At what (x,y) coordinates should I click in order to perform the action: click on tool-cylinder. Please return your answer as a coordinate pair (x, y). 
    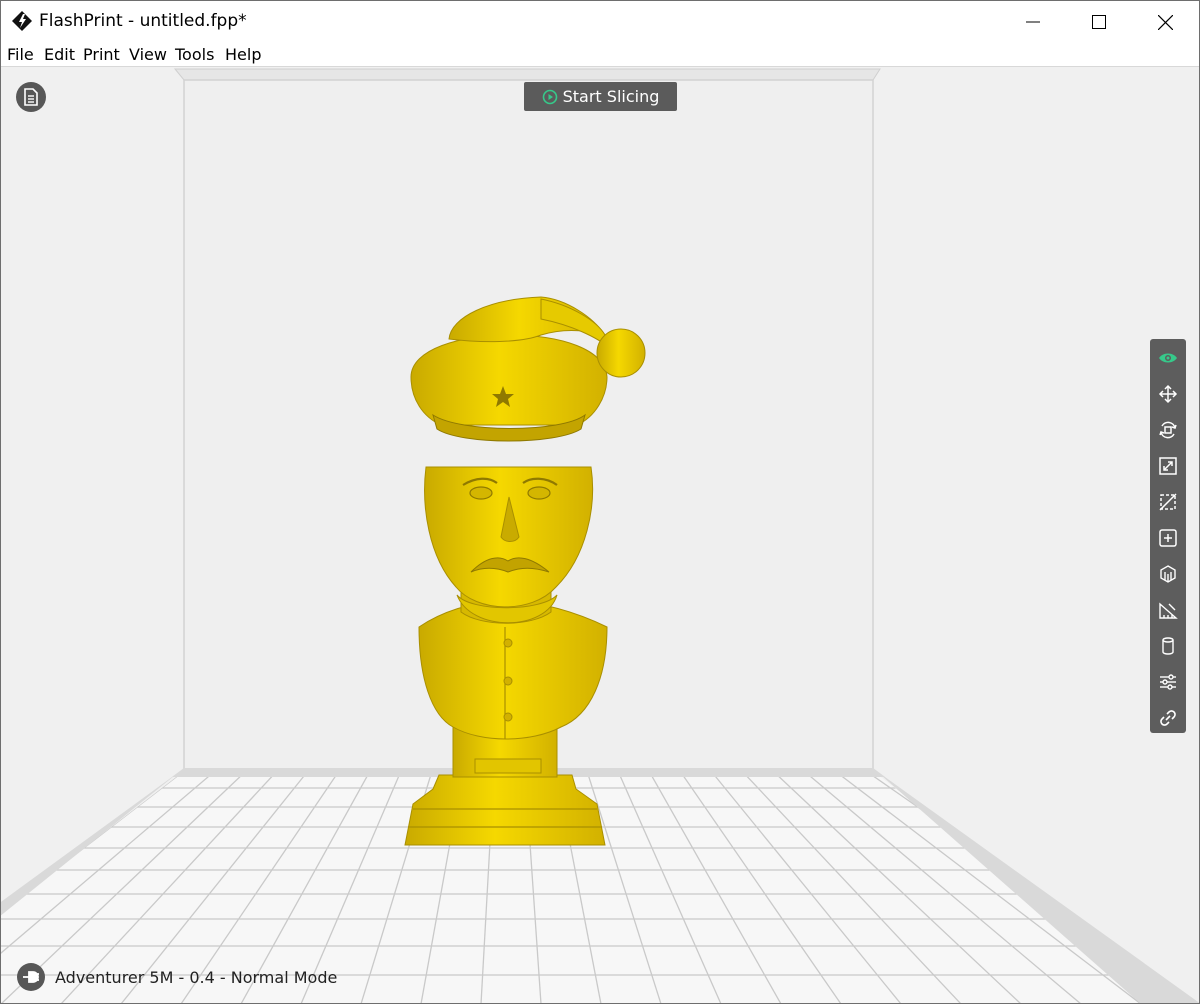
    Looking at the image, I should click on (1168, 646).